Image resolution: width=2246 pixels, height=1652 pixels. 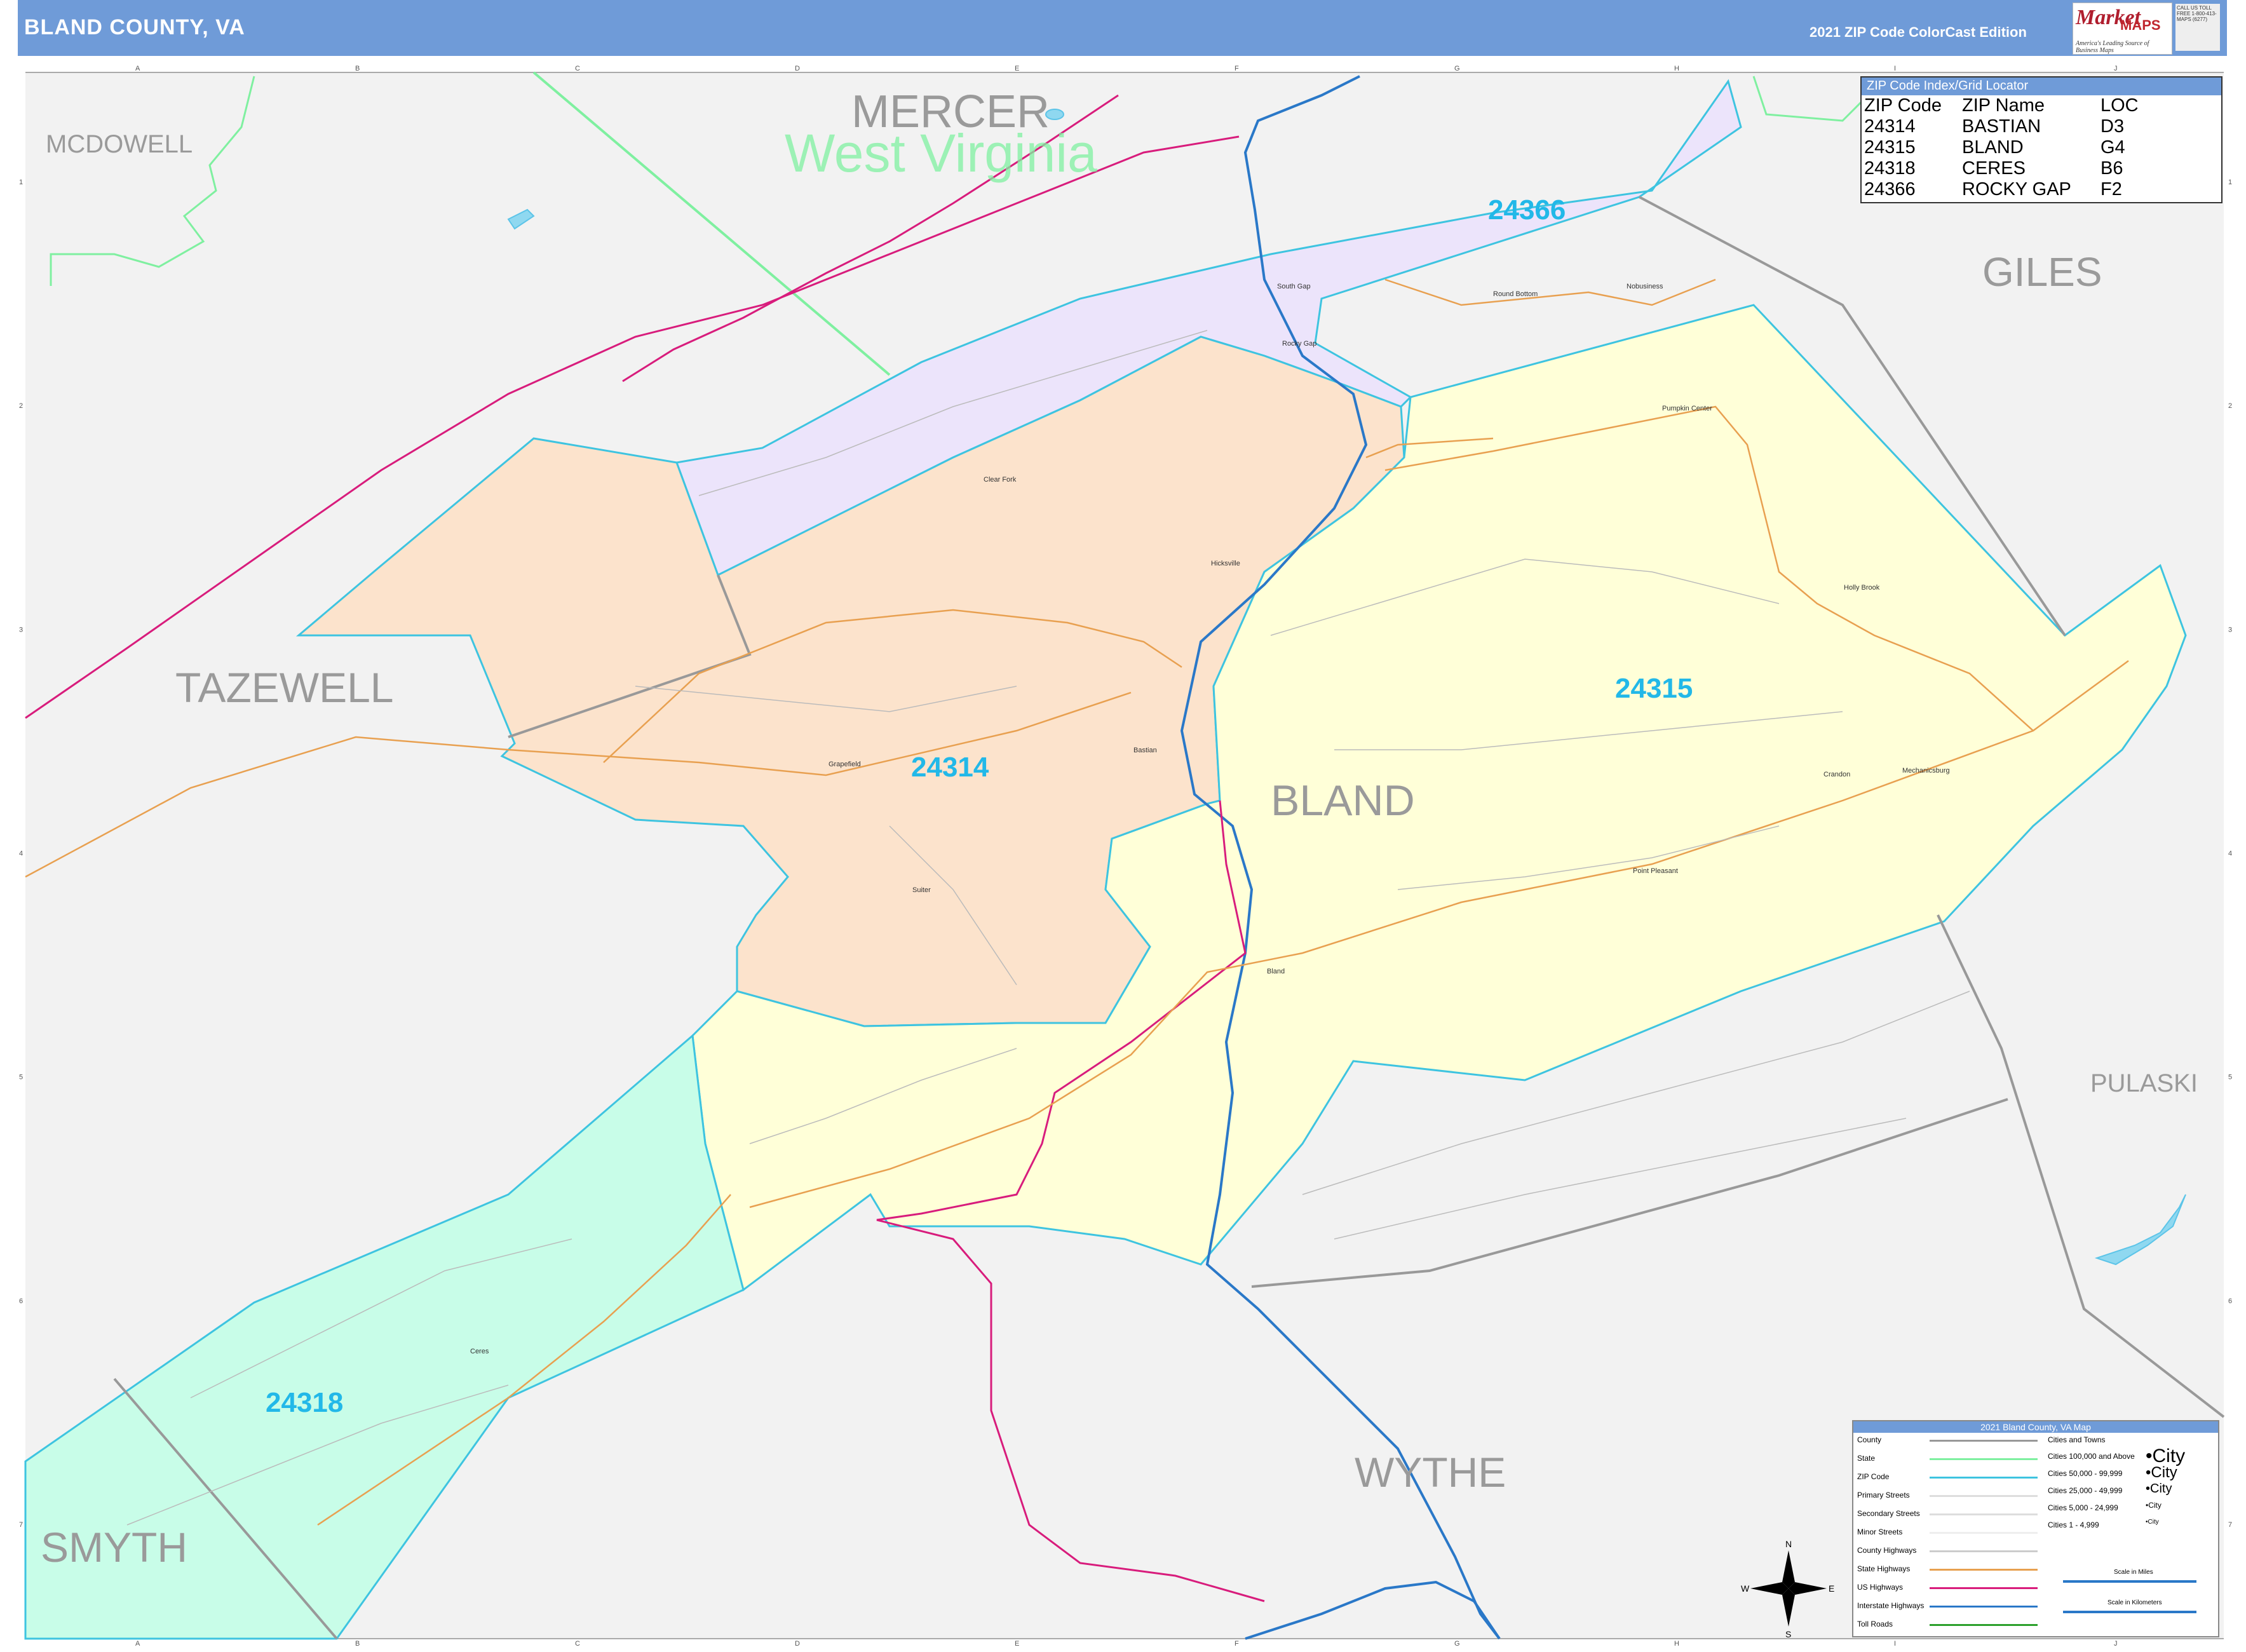 I want to click on place-bland: Bland, so click(x=1276, y=971).